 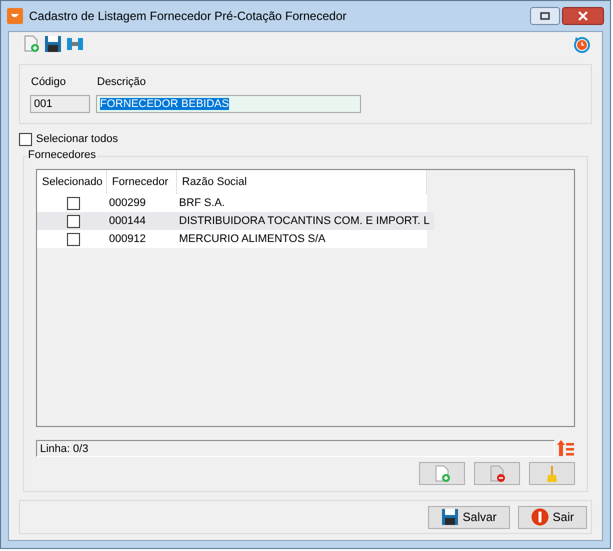 I want to click on table-cell-text: BRF S.A., so click(x=202, y=203).